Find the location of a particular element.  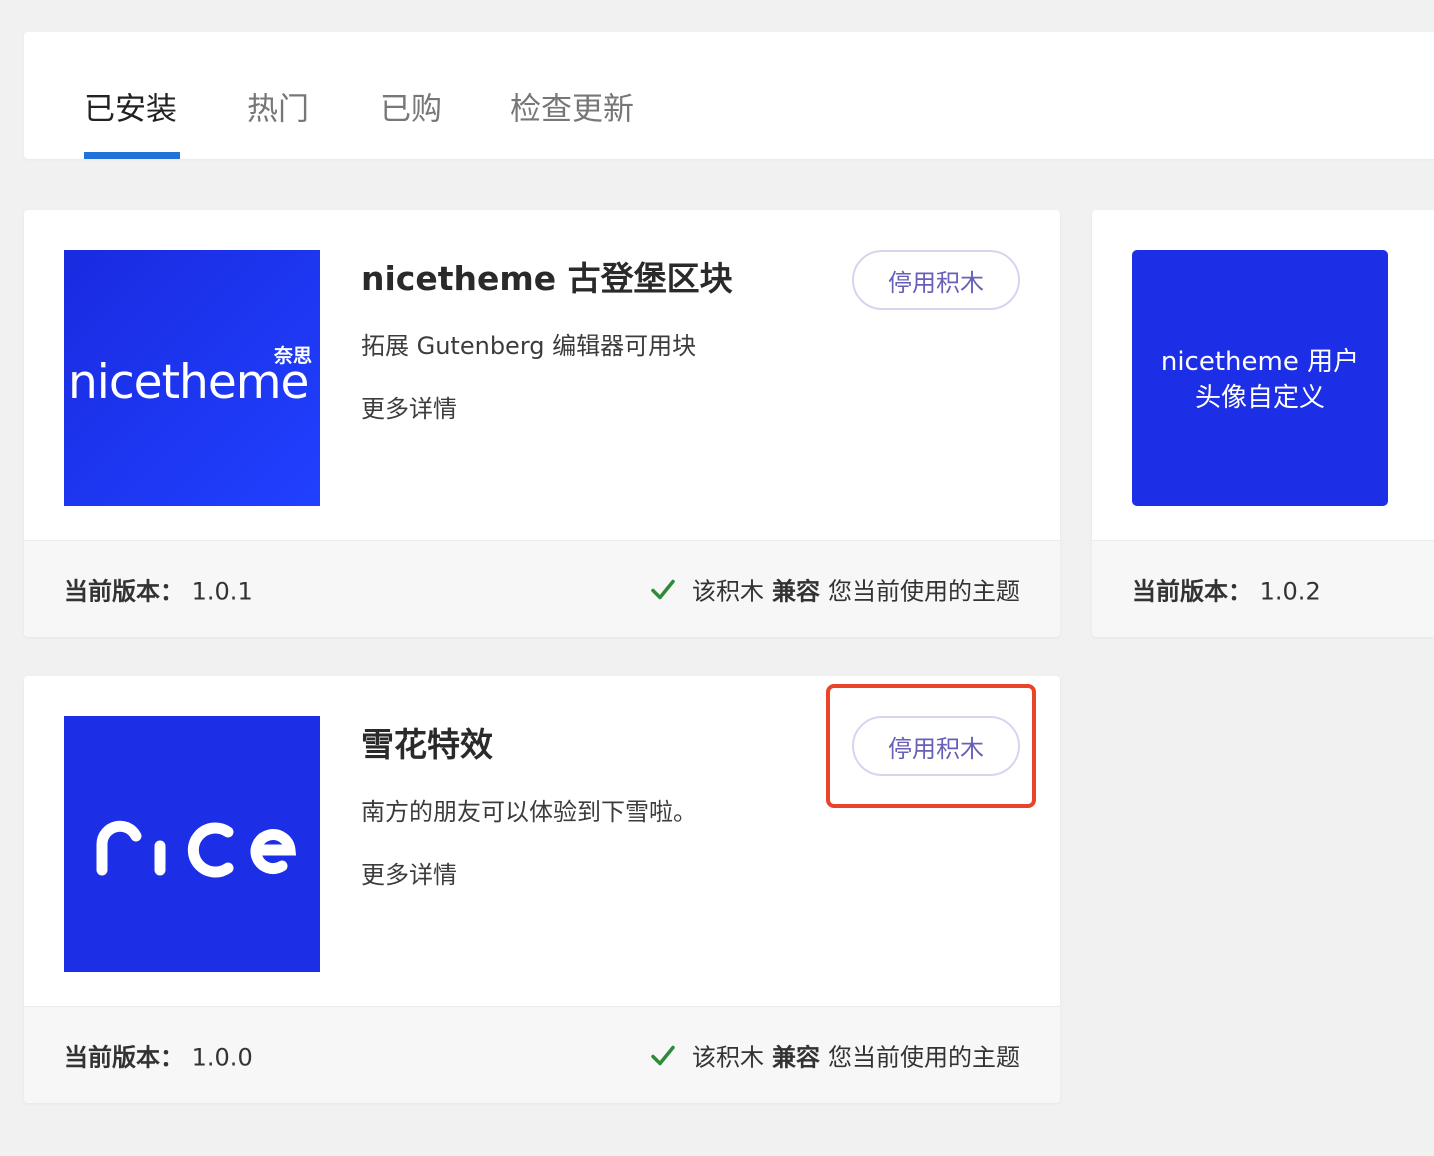

plugin-card: nicetheme 用户 头像自定义 当前版本： 1.0.2 is located at coordinates (1263, 423).